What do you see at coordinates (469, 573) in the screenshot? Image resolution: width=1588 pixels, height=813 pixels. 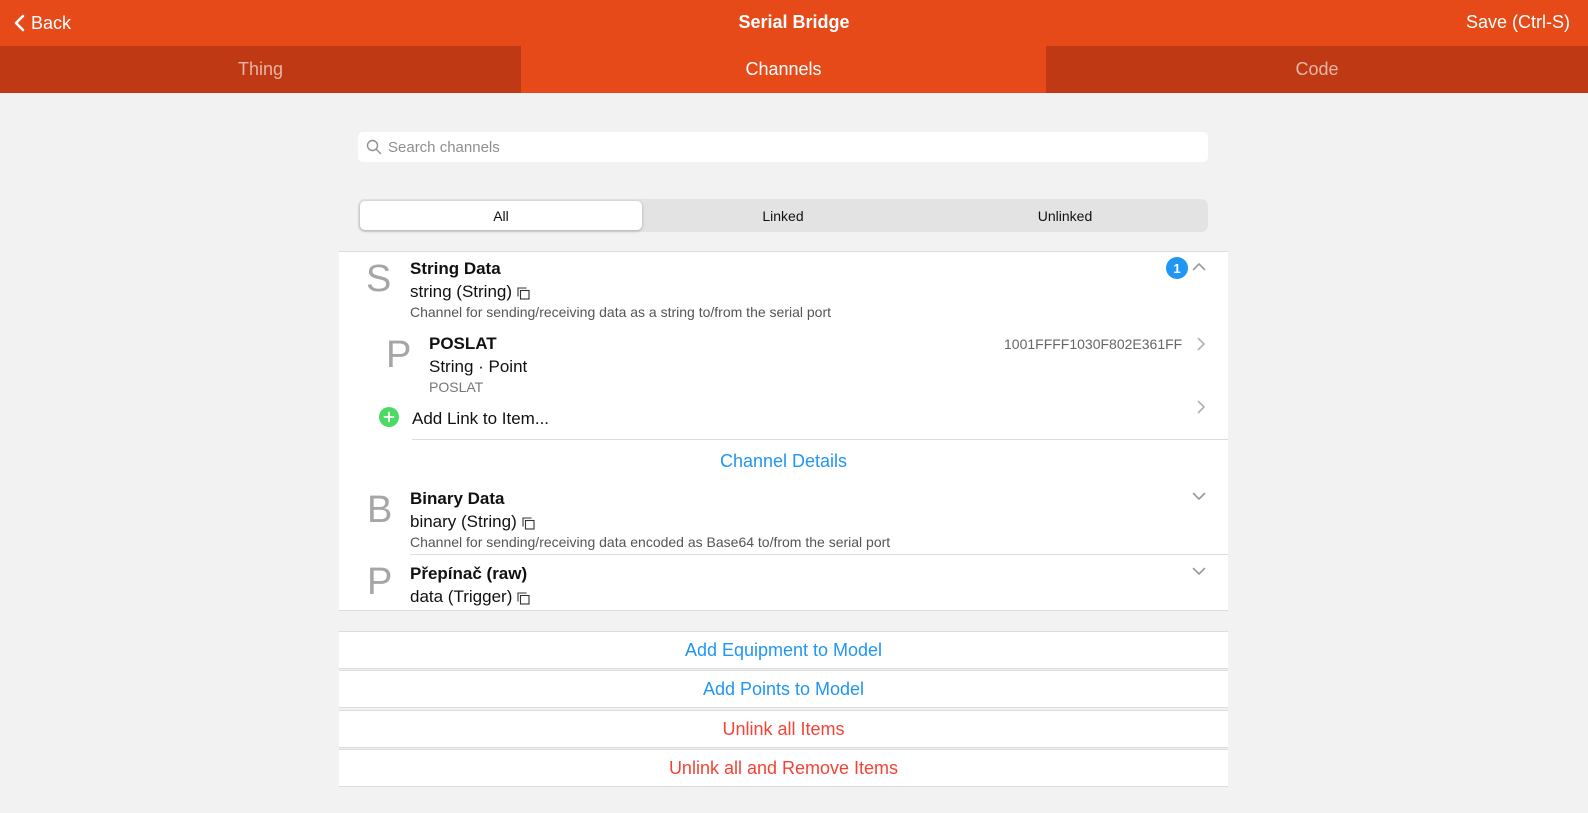 I see `channel-title: Přepínač (raw)` at bounding box center [469, 573].